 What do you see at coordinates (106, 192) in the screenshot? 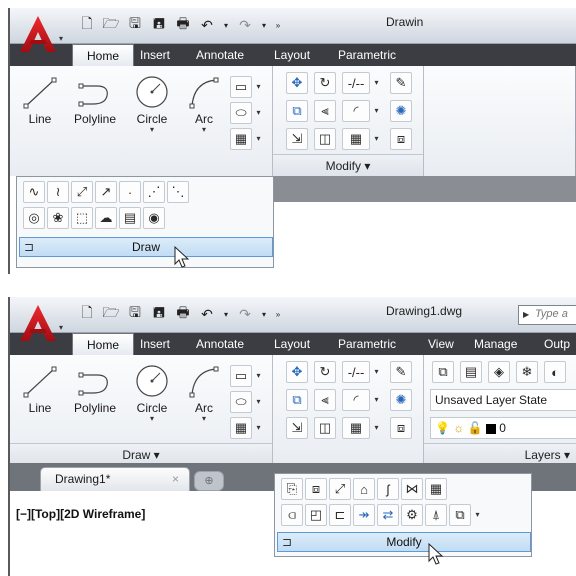
I see `ray-icon: ↗` at bounding box center [106, 192].